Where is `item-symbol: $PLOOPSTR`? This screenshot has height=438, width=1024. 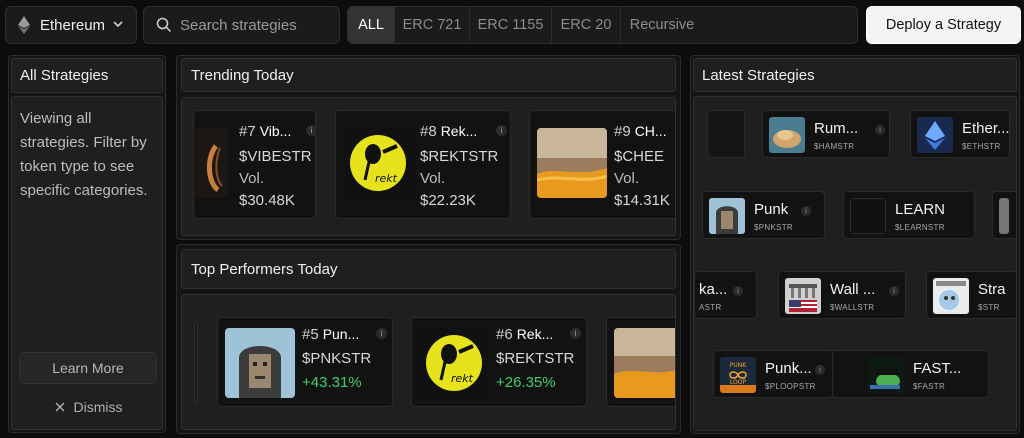 item-symbol: $PLOOPSTR is located at coordinates (790, 386).